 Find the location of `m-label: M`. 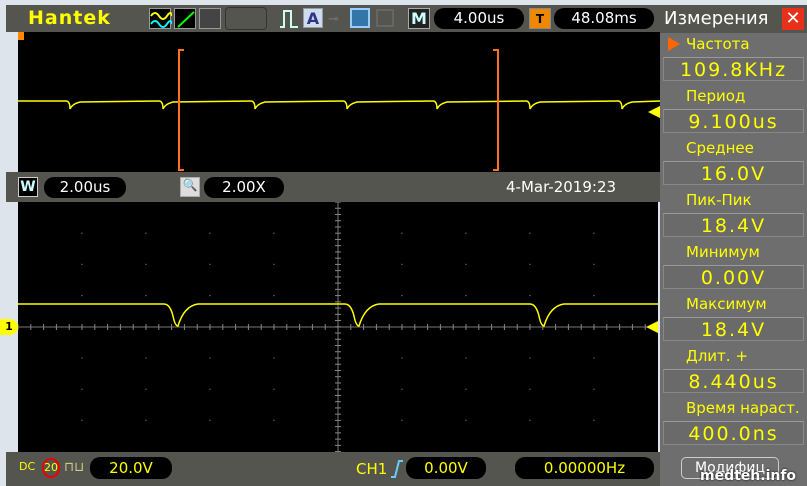

m-label: M is located at coordinates (419, 18).